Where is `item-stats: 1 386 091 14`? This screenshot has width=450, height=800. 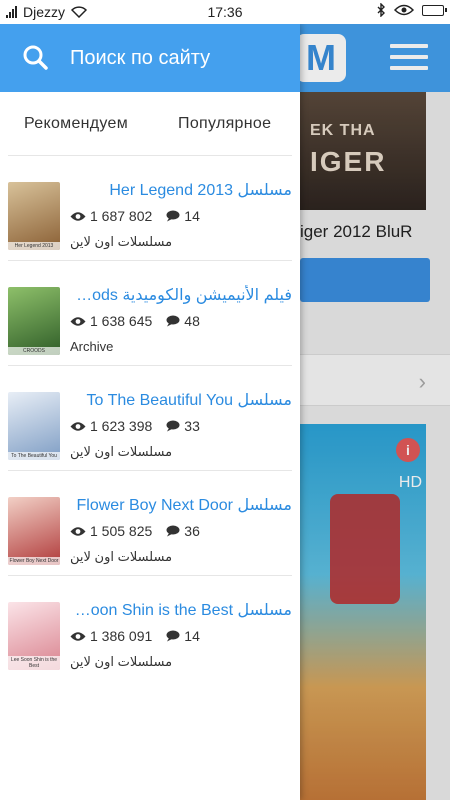
item-stats: 1 386 091 14 is located at coordinates (135, 636).